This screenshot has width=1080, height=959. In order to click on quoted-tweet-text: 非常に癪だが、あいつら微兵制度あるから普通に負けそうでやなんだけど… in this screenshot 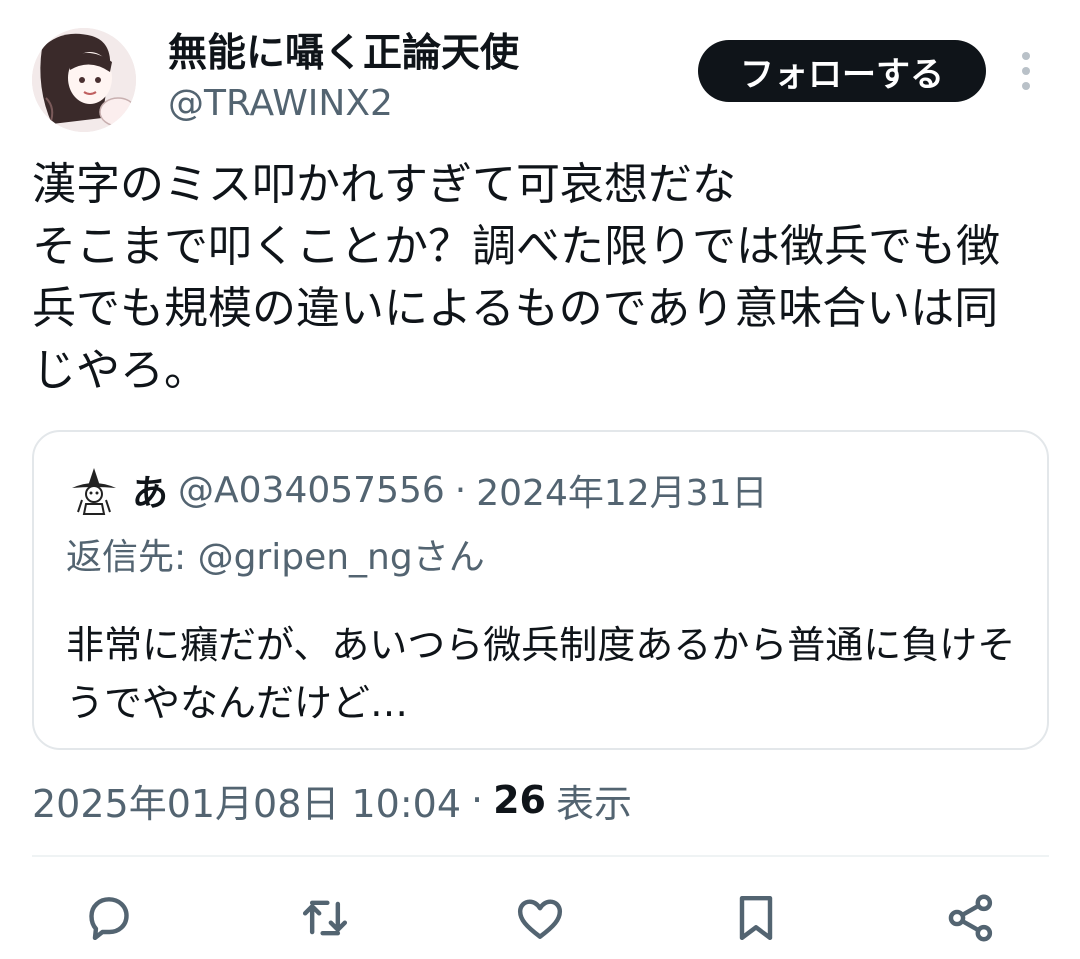, I will do `click(541, 674)`.